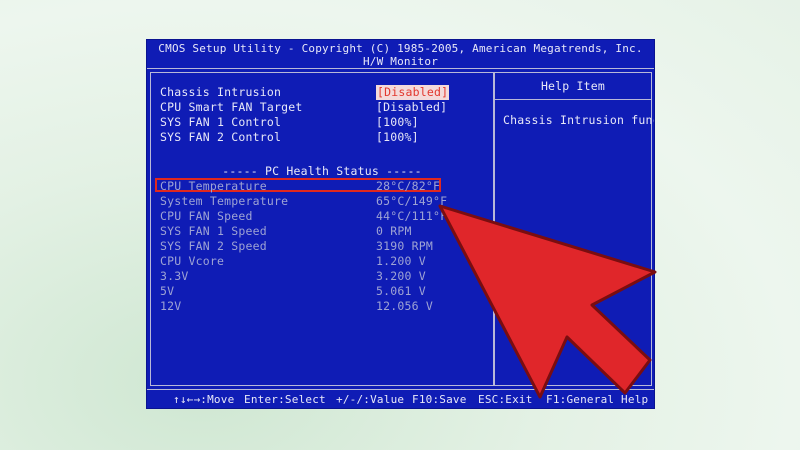 This screenshot has width=800, height=450. What do you see at coordinates (597, 399) in the screenshot?
I see `key-hint-help: F1:General Help` at bounding box center [597, 399].